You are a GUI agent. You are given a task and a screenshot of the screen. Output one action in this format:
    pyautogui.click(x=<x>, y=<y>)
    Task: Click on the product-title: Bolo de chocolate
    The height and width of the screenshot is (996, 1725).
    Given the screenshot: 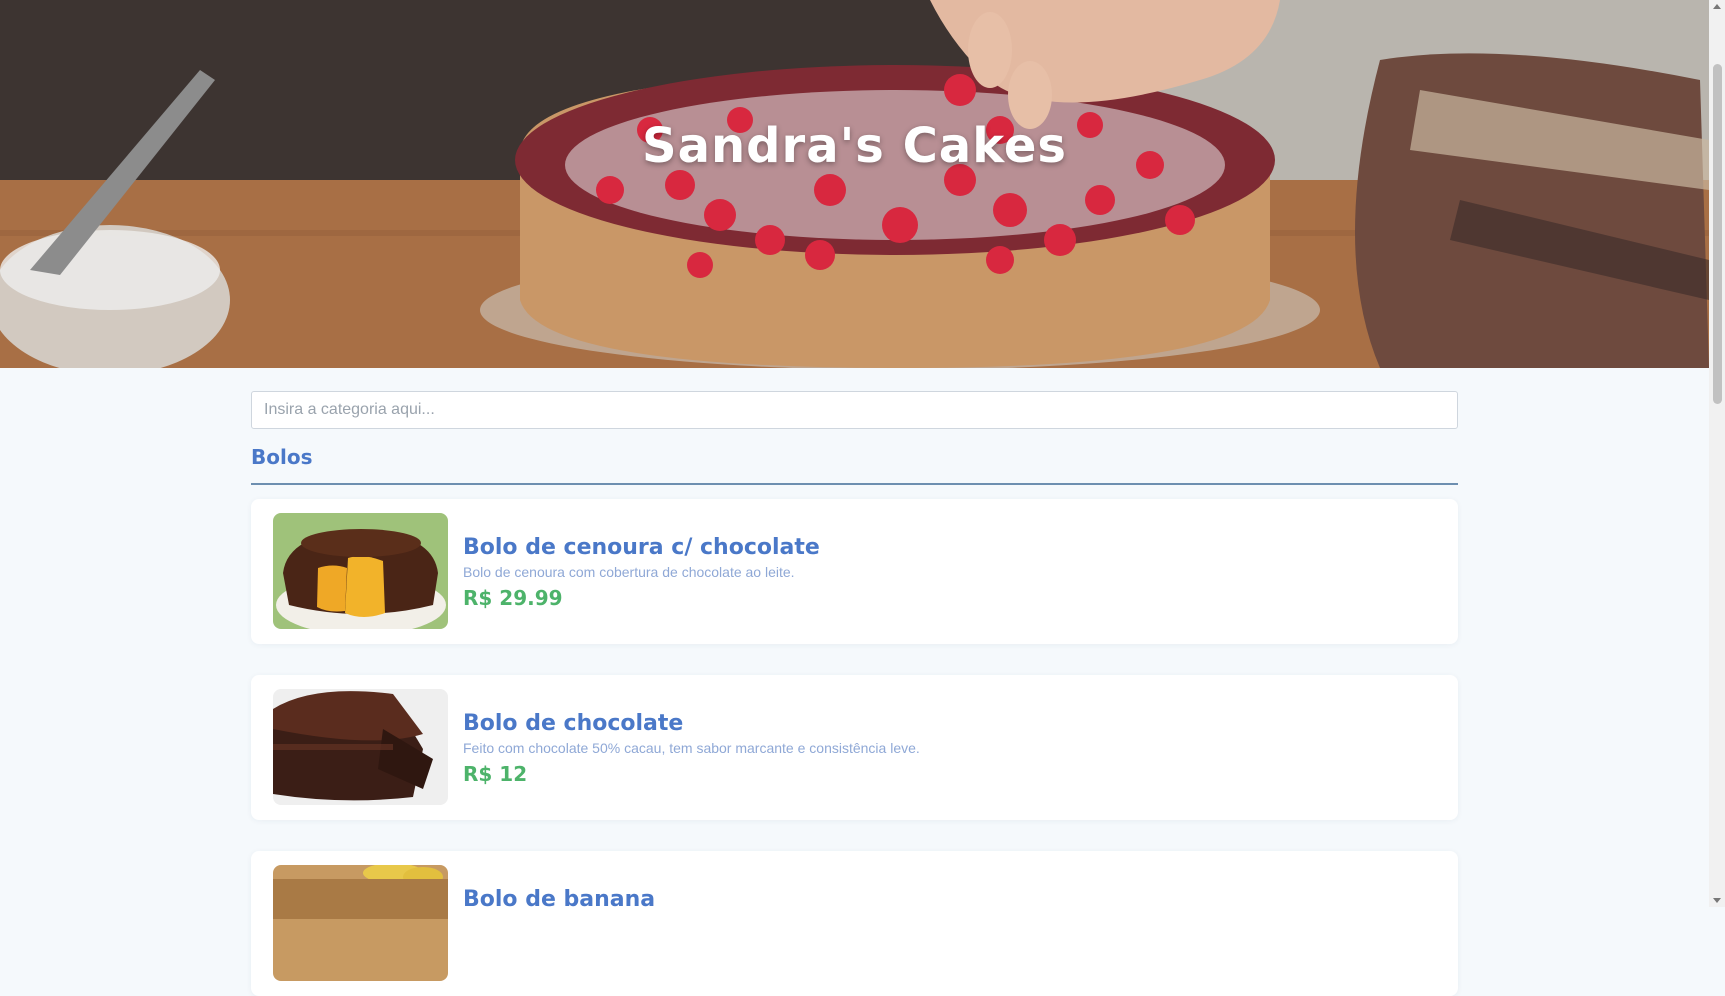 What is the action you would take?
    pyautogui.click(x=950, y=723)
    